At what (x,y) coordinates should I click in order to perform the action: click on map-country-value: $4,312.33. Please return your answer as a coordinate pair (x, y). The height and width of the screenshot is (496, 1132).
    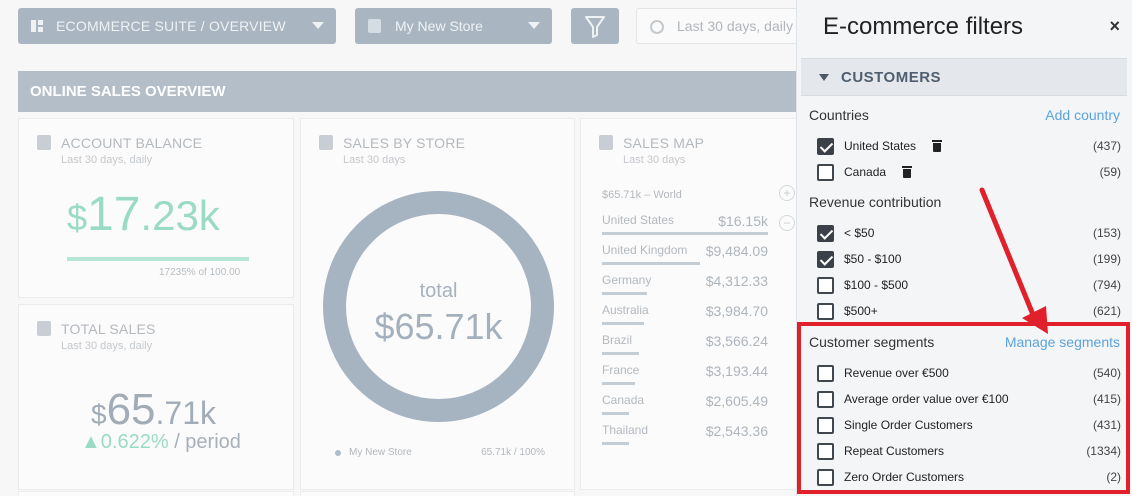
    Looking at the image, I should click on (736, 281).